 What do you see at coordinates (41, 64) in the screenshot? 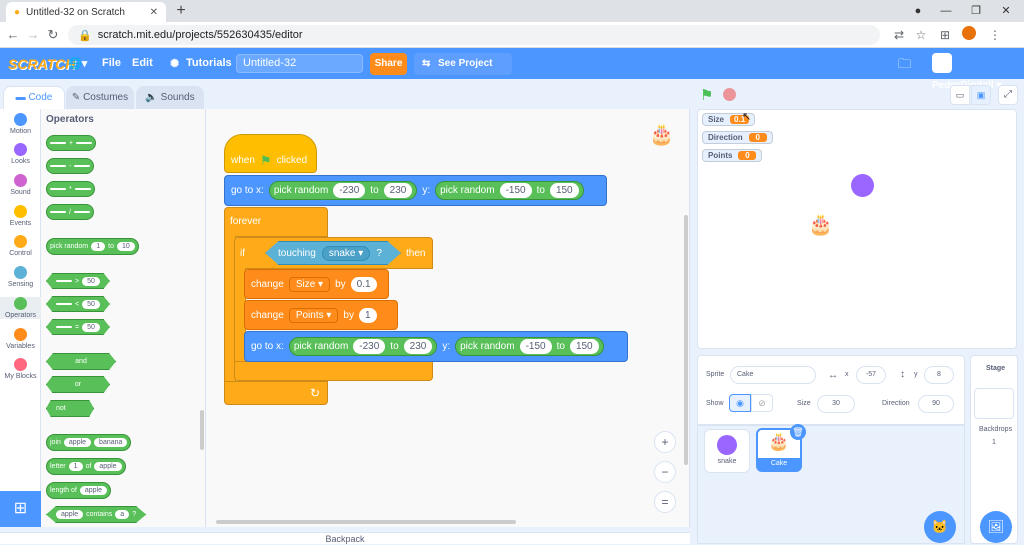
I see `scratch-logo: SCRATCH` at bounding box center [41, 64].